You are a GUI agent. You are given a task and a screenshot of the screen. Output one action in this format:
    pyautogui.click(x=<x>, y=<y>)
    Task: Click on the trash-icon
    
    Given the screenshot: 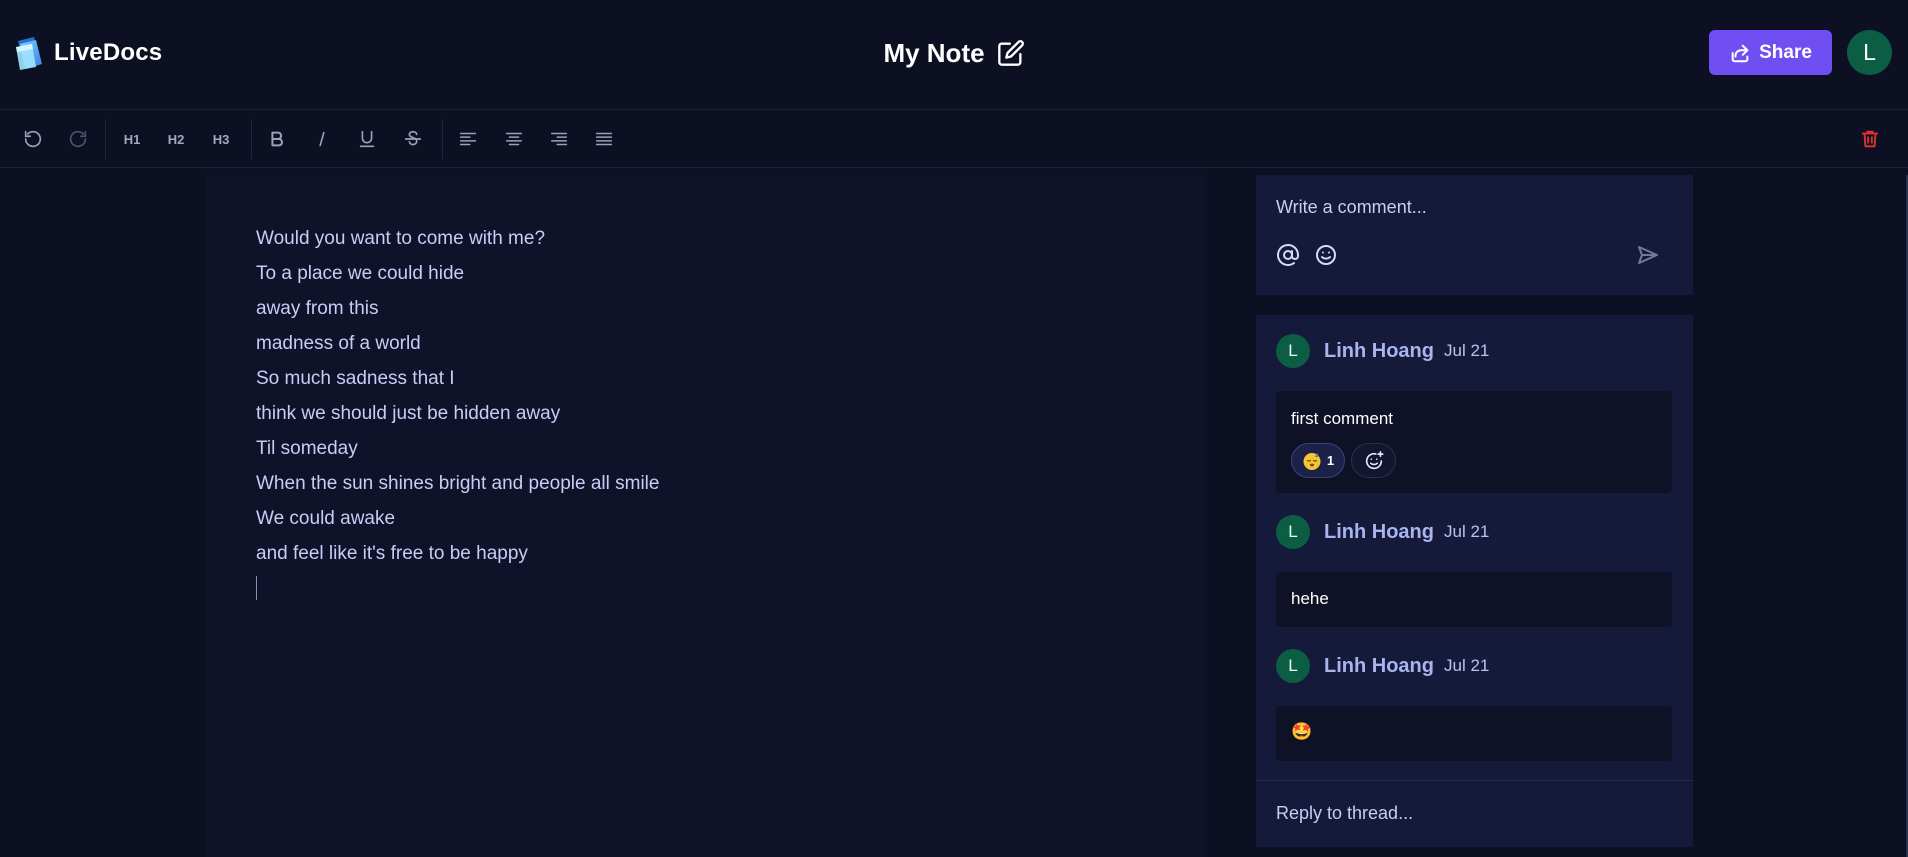 What is the action you would take?
    pyautogui.click(x=1870, y=139)
    